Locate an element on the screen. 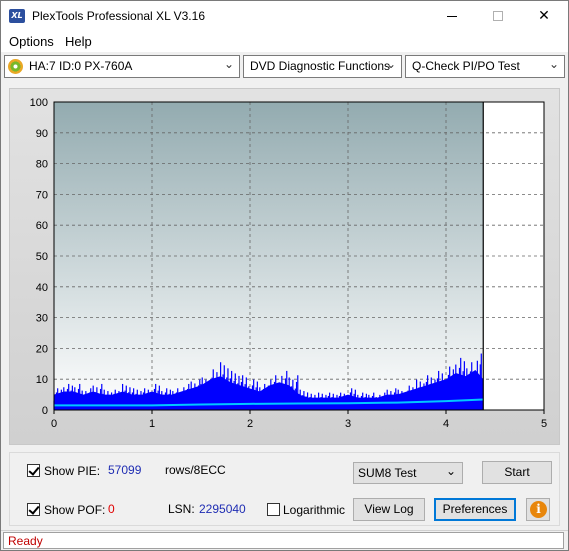 The height and width of the screenshot is (551, 569). window-title: PlexTools Professional XL V3.16 is located at coordinates (118, 16).